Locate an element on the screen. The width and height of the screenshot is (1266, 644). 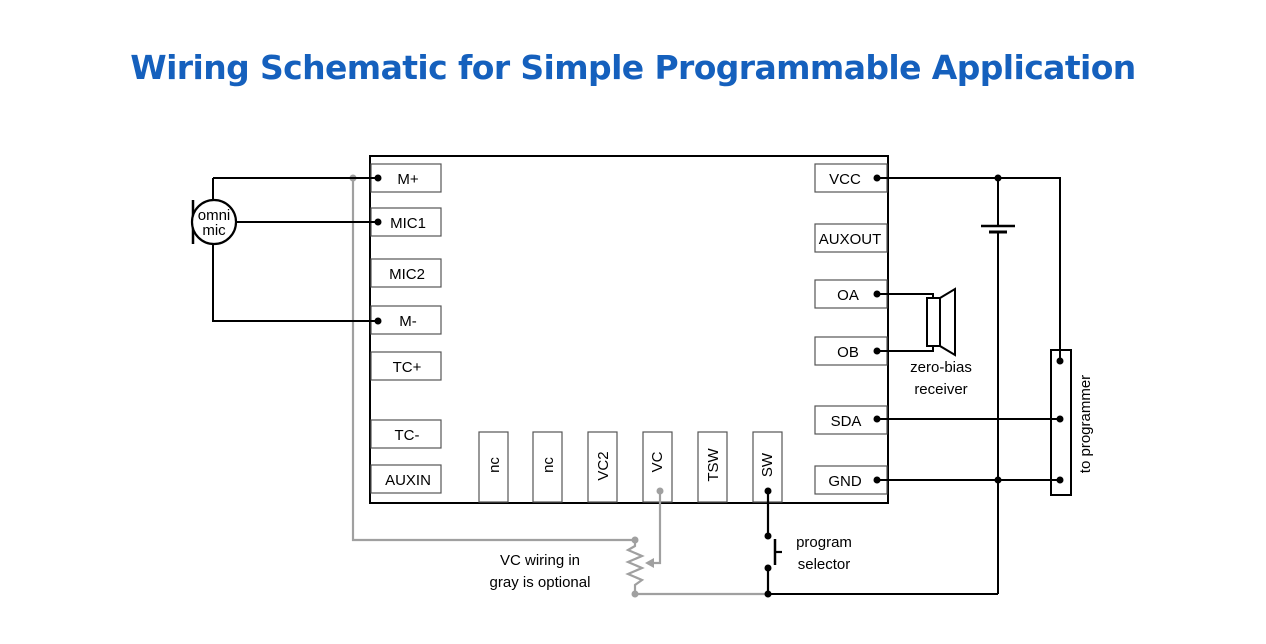
switch-label-line1: program is located at coordinates (824, 542).